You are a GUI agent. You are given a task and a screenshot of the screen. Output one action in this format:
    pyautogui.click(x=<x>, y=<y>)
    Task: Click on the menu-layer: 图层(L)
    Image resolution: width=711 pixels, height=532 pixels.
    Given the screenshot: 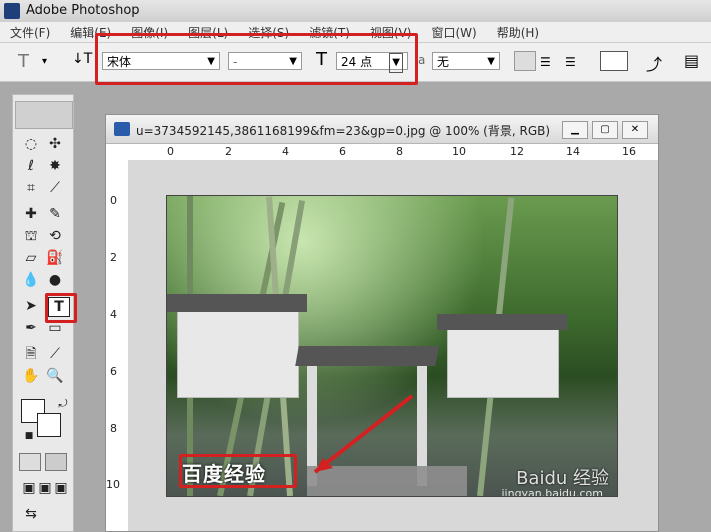 What is the action you would take?
    pyautogui.click(x=208, y=32)
    